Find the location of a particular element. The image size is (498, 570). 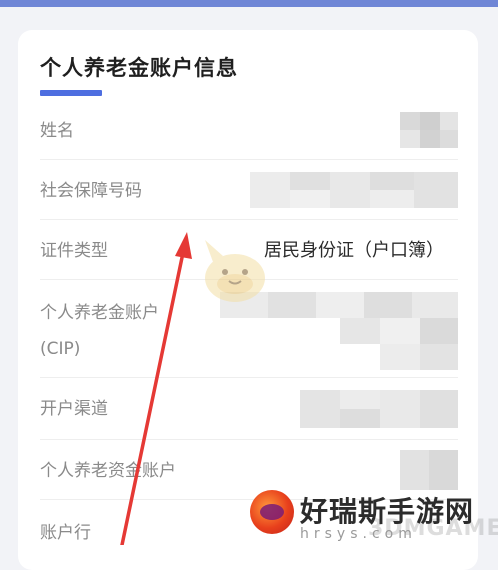

info-row-channel: 开户渠道 is located at coordinates (249, 409).